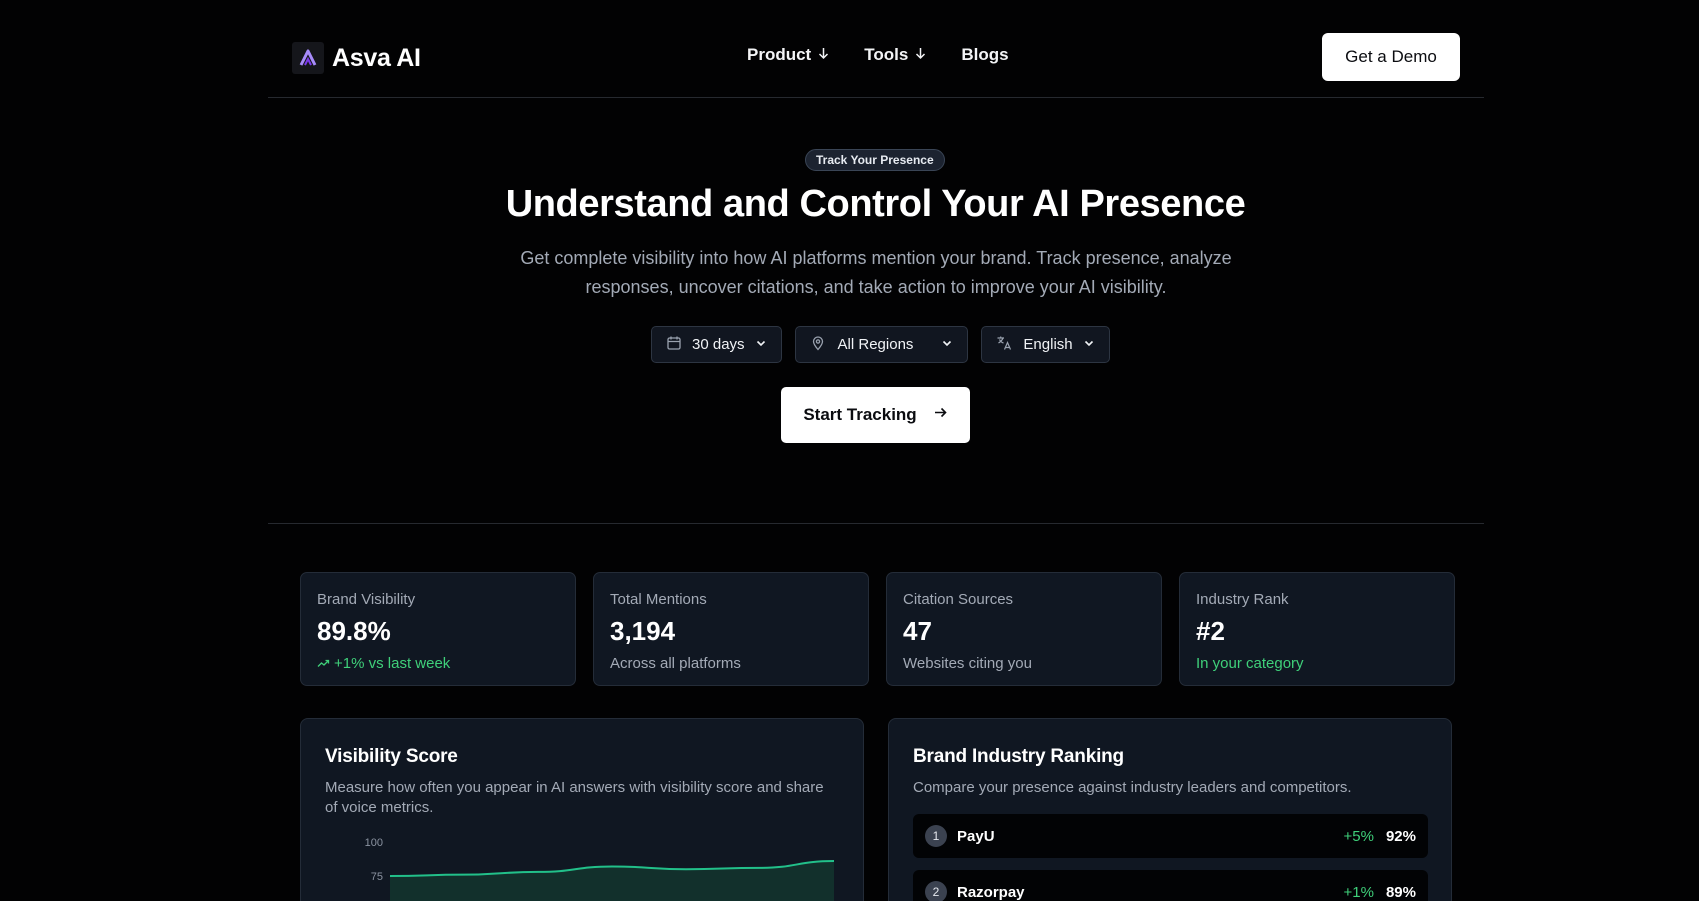 The height and width of the screenshot is (901, 1699). I want to click on nav-item-blogs: Blogs, so click(984, 55).